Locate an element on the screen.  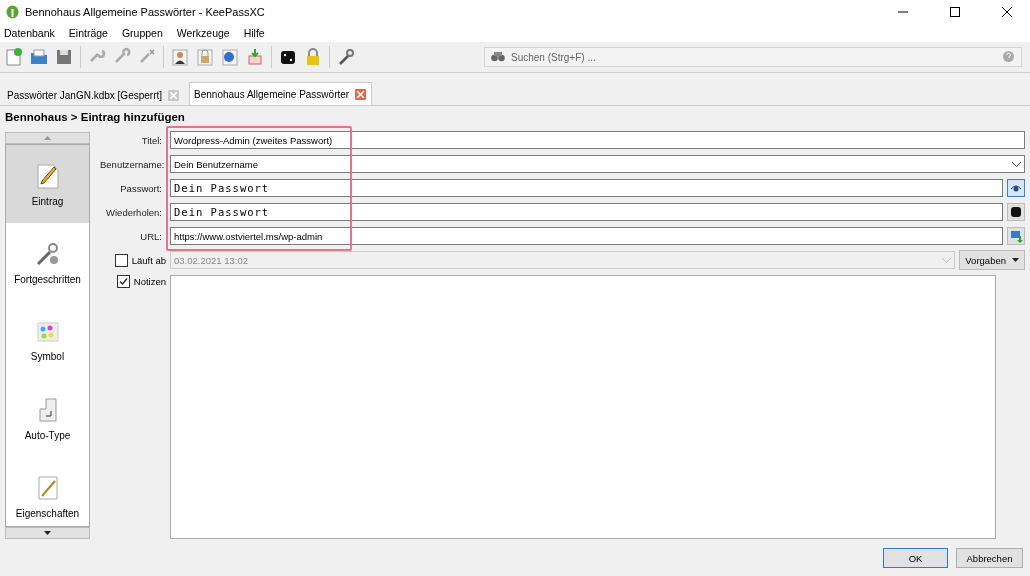
notes-checkbox: Notizen is located at coordinates (141, 281).